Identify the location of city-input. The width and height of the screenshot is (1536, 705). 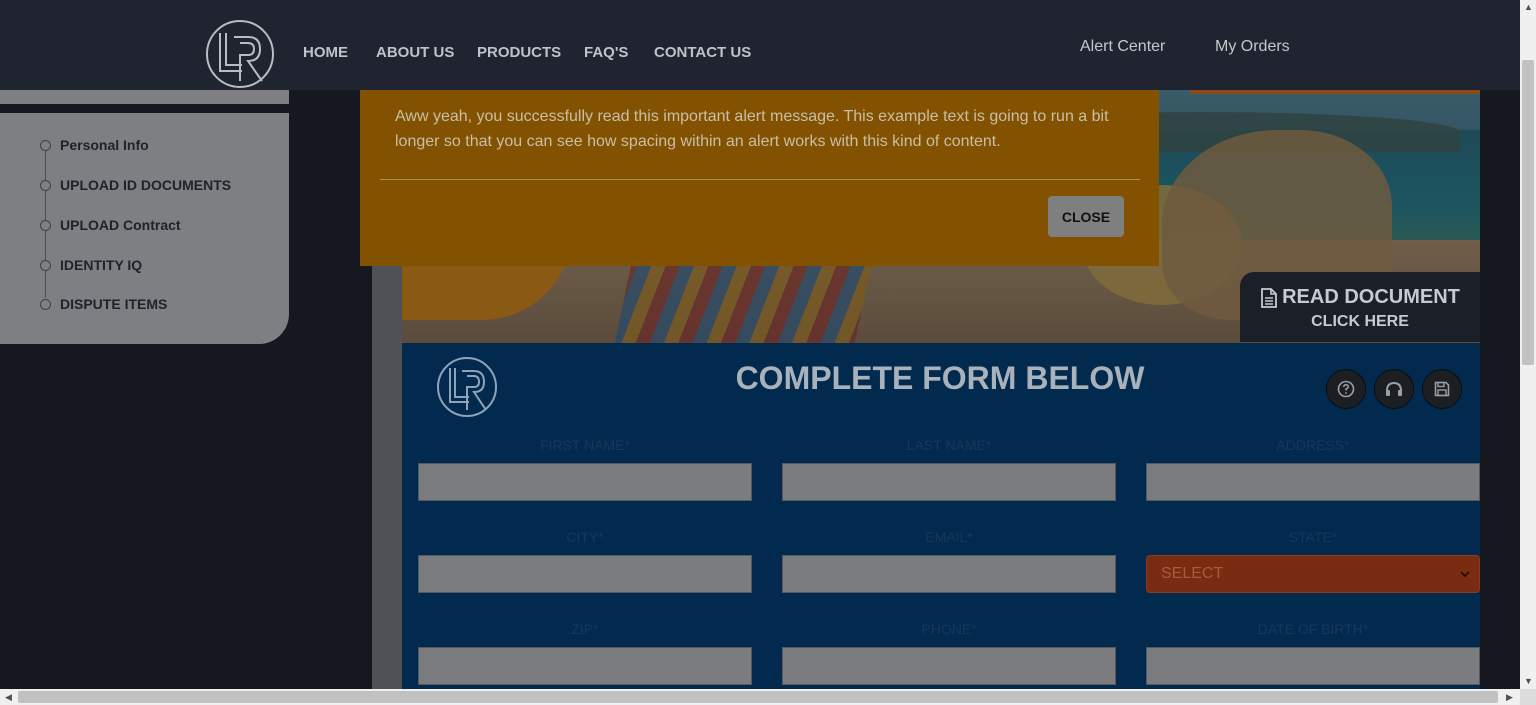
(585, 574).